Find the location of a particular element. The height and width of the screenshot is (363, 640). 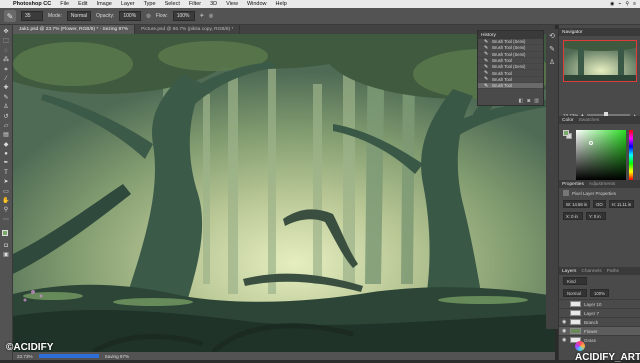

wifi-icon: ⌁ is located at coordinates (619, 4).